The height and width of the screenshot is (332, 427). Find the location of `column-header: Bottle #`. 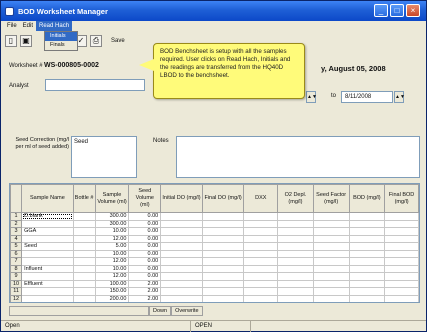

column-header: Bottle # is located at coordinates (84, 198).